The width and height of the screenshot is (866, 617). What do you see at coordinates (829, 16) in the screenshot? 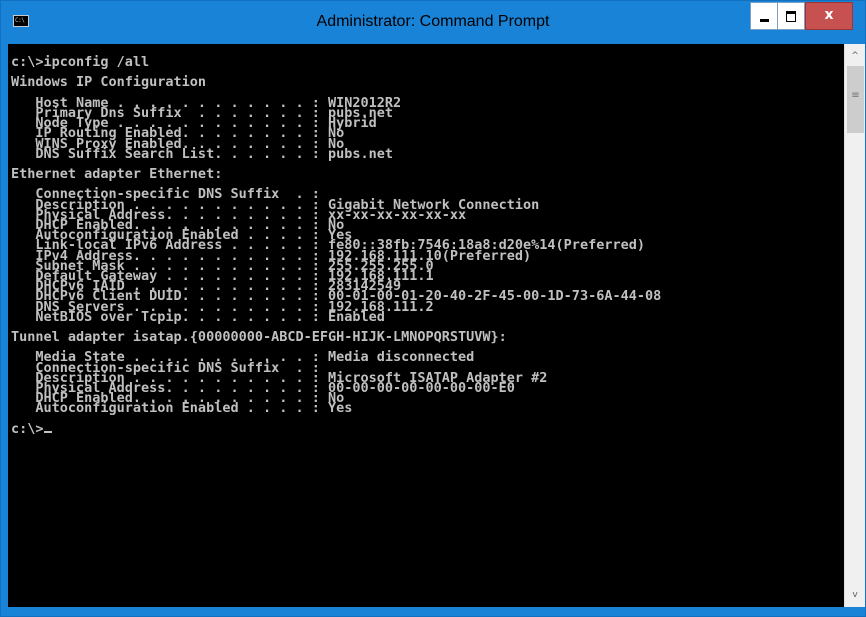
I see `close-button: x` at bounding box center [829, 16].